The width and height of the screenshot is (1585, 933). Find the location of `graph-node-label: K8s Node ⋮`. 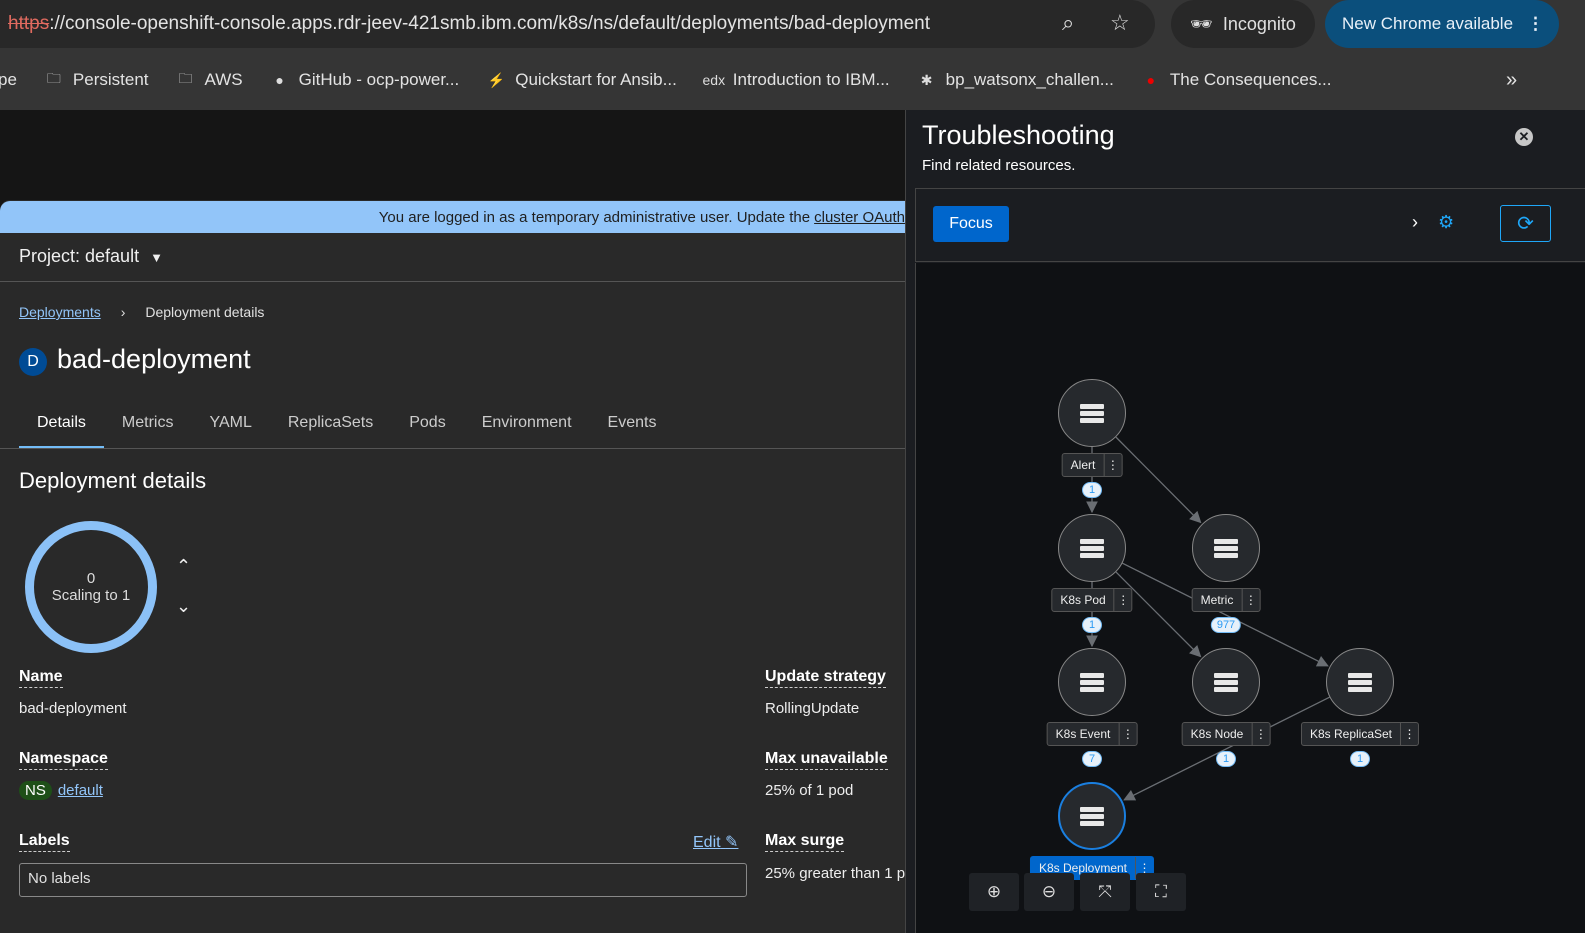

graph-node-label: K8s Node ⋮ is located at coordinates (1226, 734).